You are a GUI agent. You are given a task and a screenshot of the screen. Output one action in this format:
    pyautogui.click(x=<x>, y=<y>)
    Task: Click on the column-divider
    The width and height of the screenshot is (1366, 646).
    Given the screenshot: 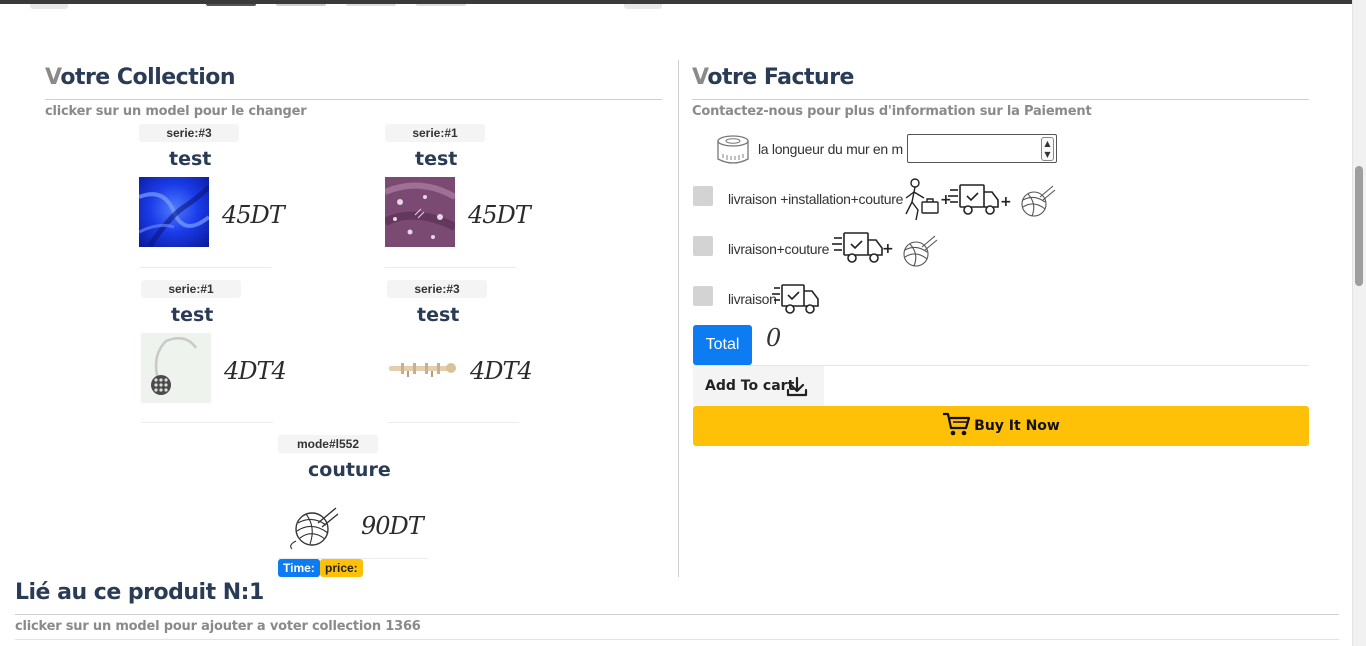 What is the action you would take?
    pyautogui.click(x=678, y=318)
    